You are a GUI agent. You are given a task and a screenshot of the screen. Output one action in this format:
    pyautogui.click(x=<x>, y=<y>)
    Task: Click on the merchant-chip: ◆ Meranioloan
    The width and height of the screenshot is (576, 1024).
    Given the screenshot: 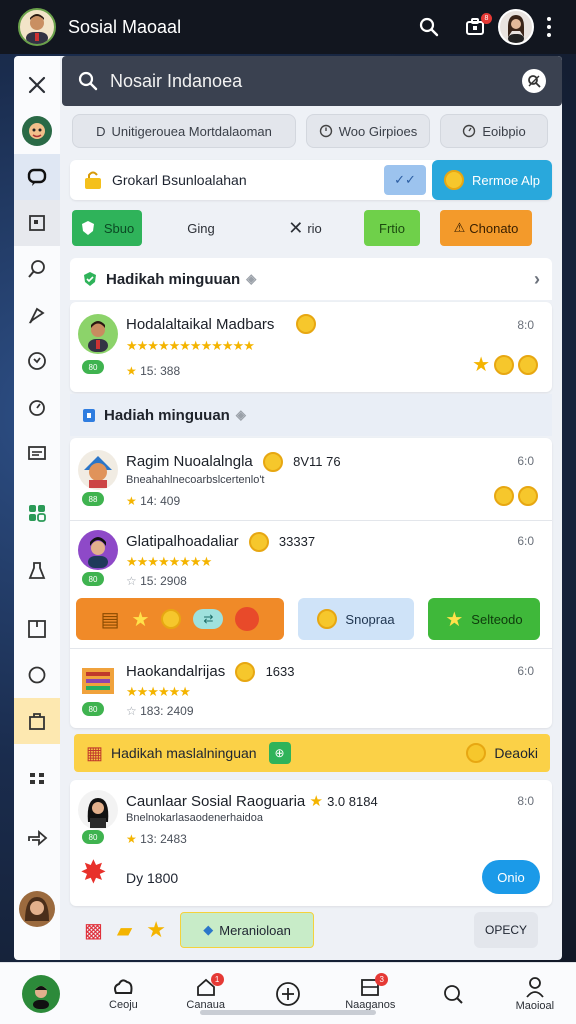 What is the action you would take?
    pyautogui.click(x=247, y=930)
    